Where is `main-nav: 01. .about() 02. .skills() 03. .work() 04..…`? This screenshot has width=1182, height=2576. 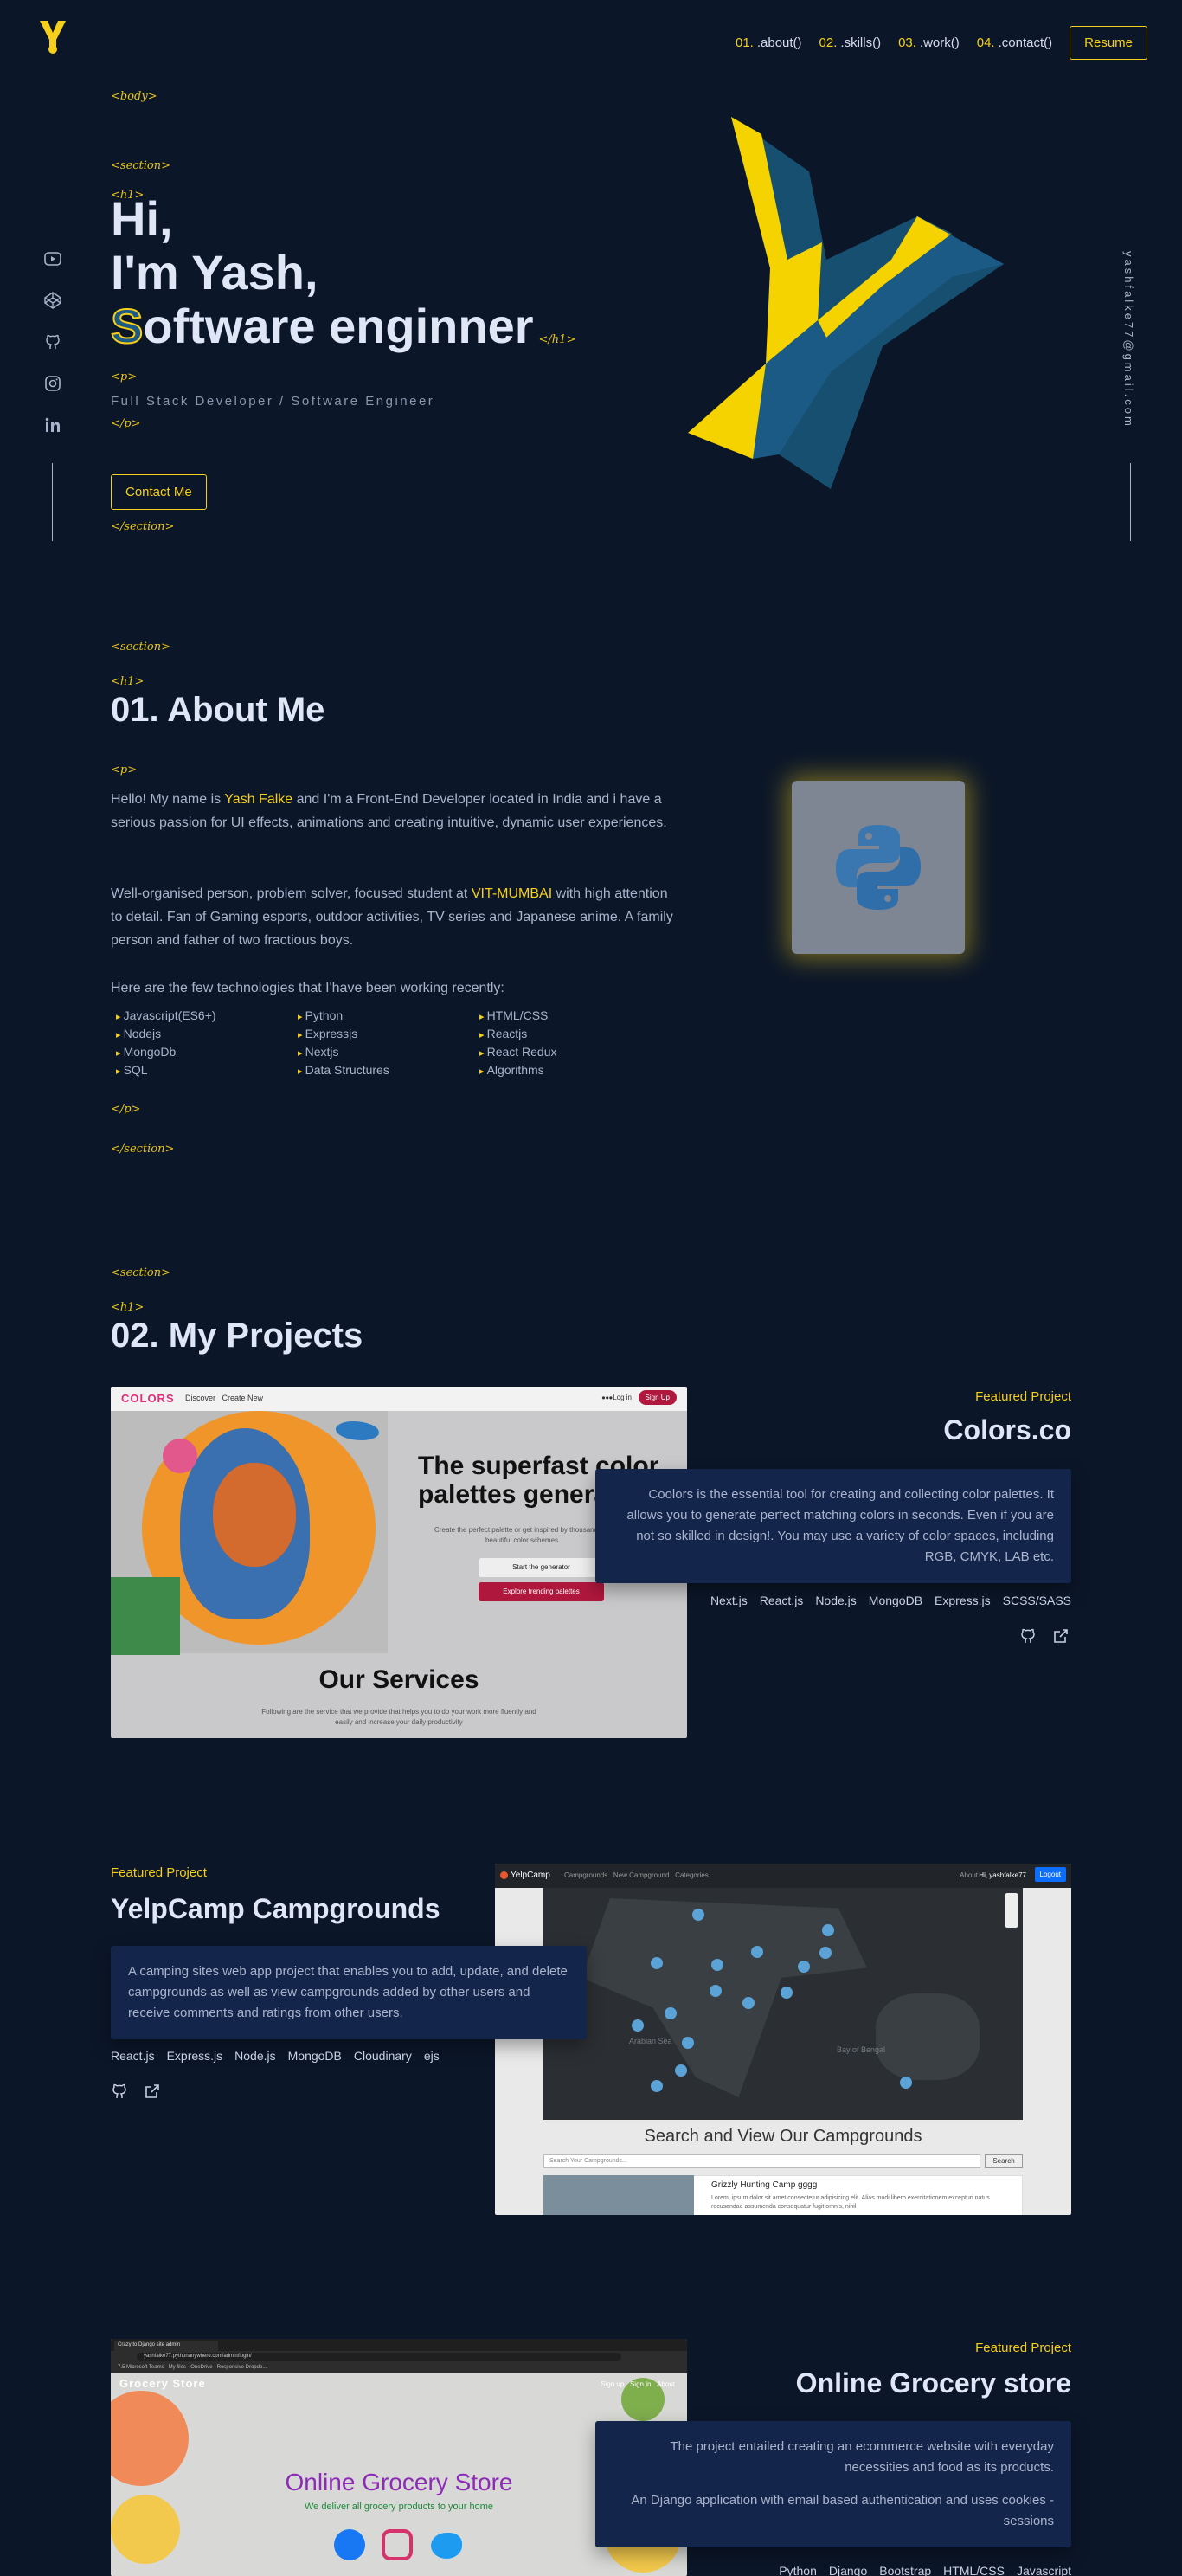
main-nav: 01. .about() 02. .skills() 03. .work() 04..… is located at coordinates (941, 43).